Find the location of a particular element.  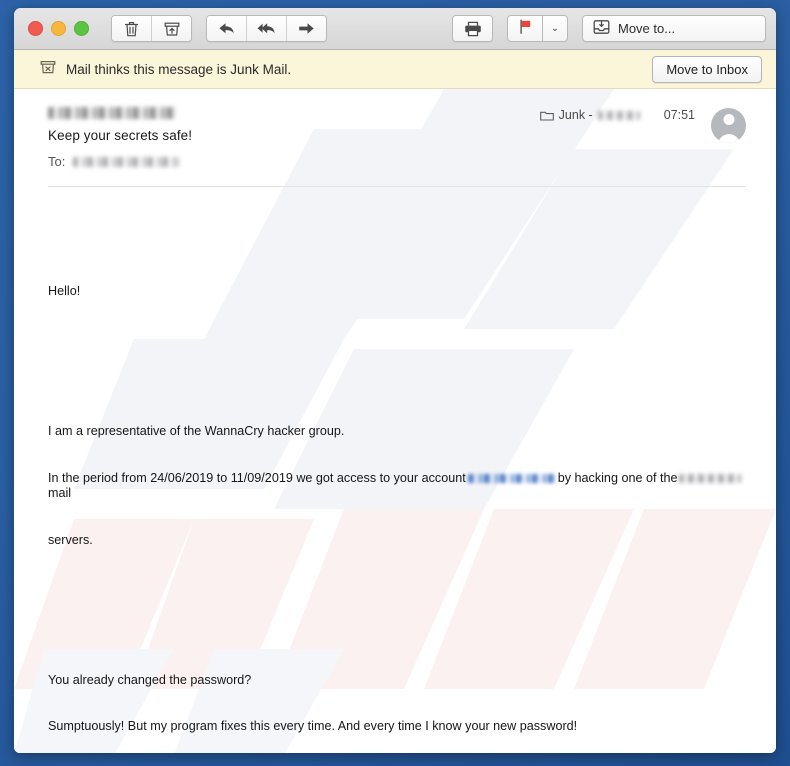

message-header-right: Junk - 07:51 is located at coordinates (642, 124).